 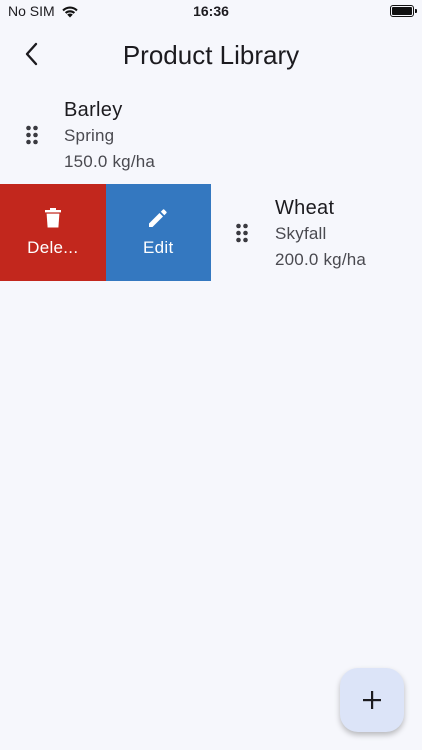 I want to click on app-bar: Product Library, so click(x=211, y=54).